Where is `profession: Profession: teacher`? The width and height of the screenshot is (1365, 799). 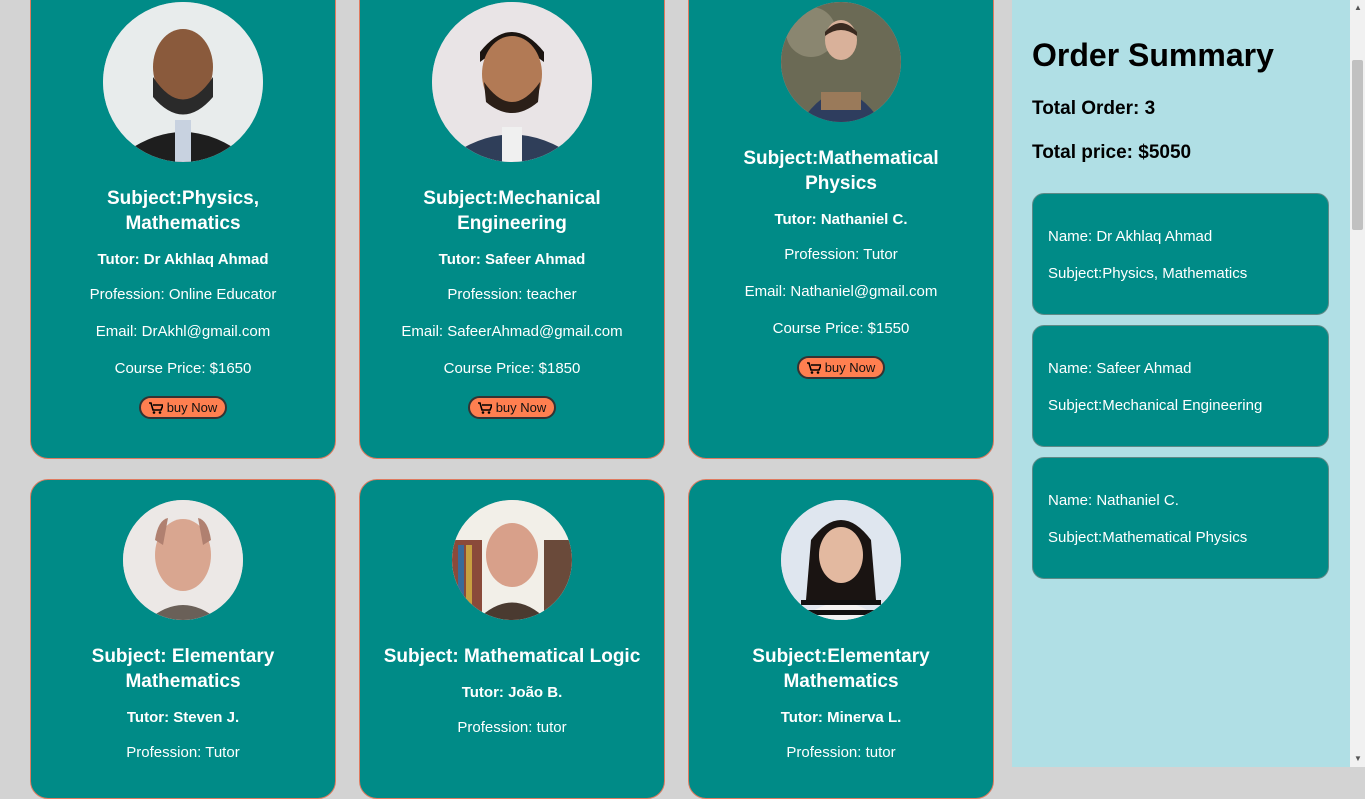
profession: Profession: teacher is located at coordinates (512, 294).